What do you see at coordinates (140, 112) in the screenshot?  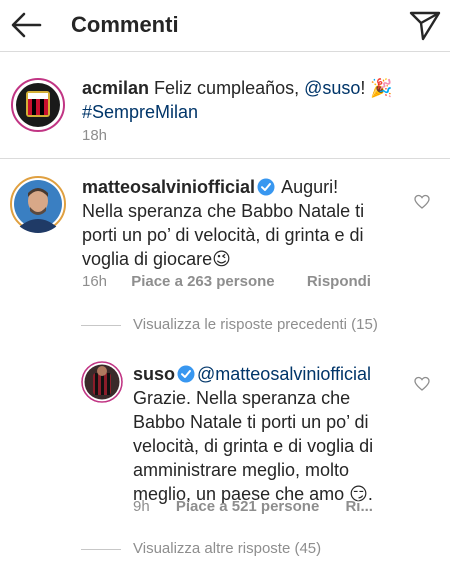 I see `hashtag-sempremilan: #SempreMilan` at bounding box center [140, 112].